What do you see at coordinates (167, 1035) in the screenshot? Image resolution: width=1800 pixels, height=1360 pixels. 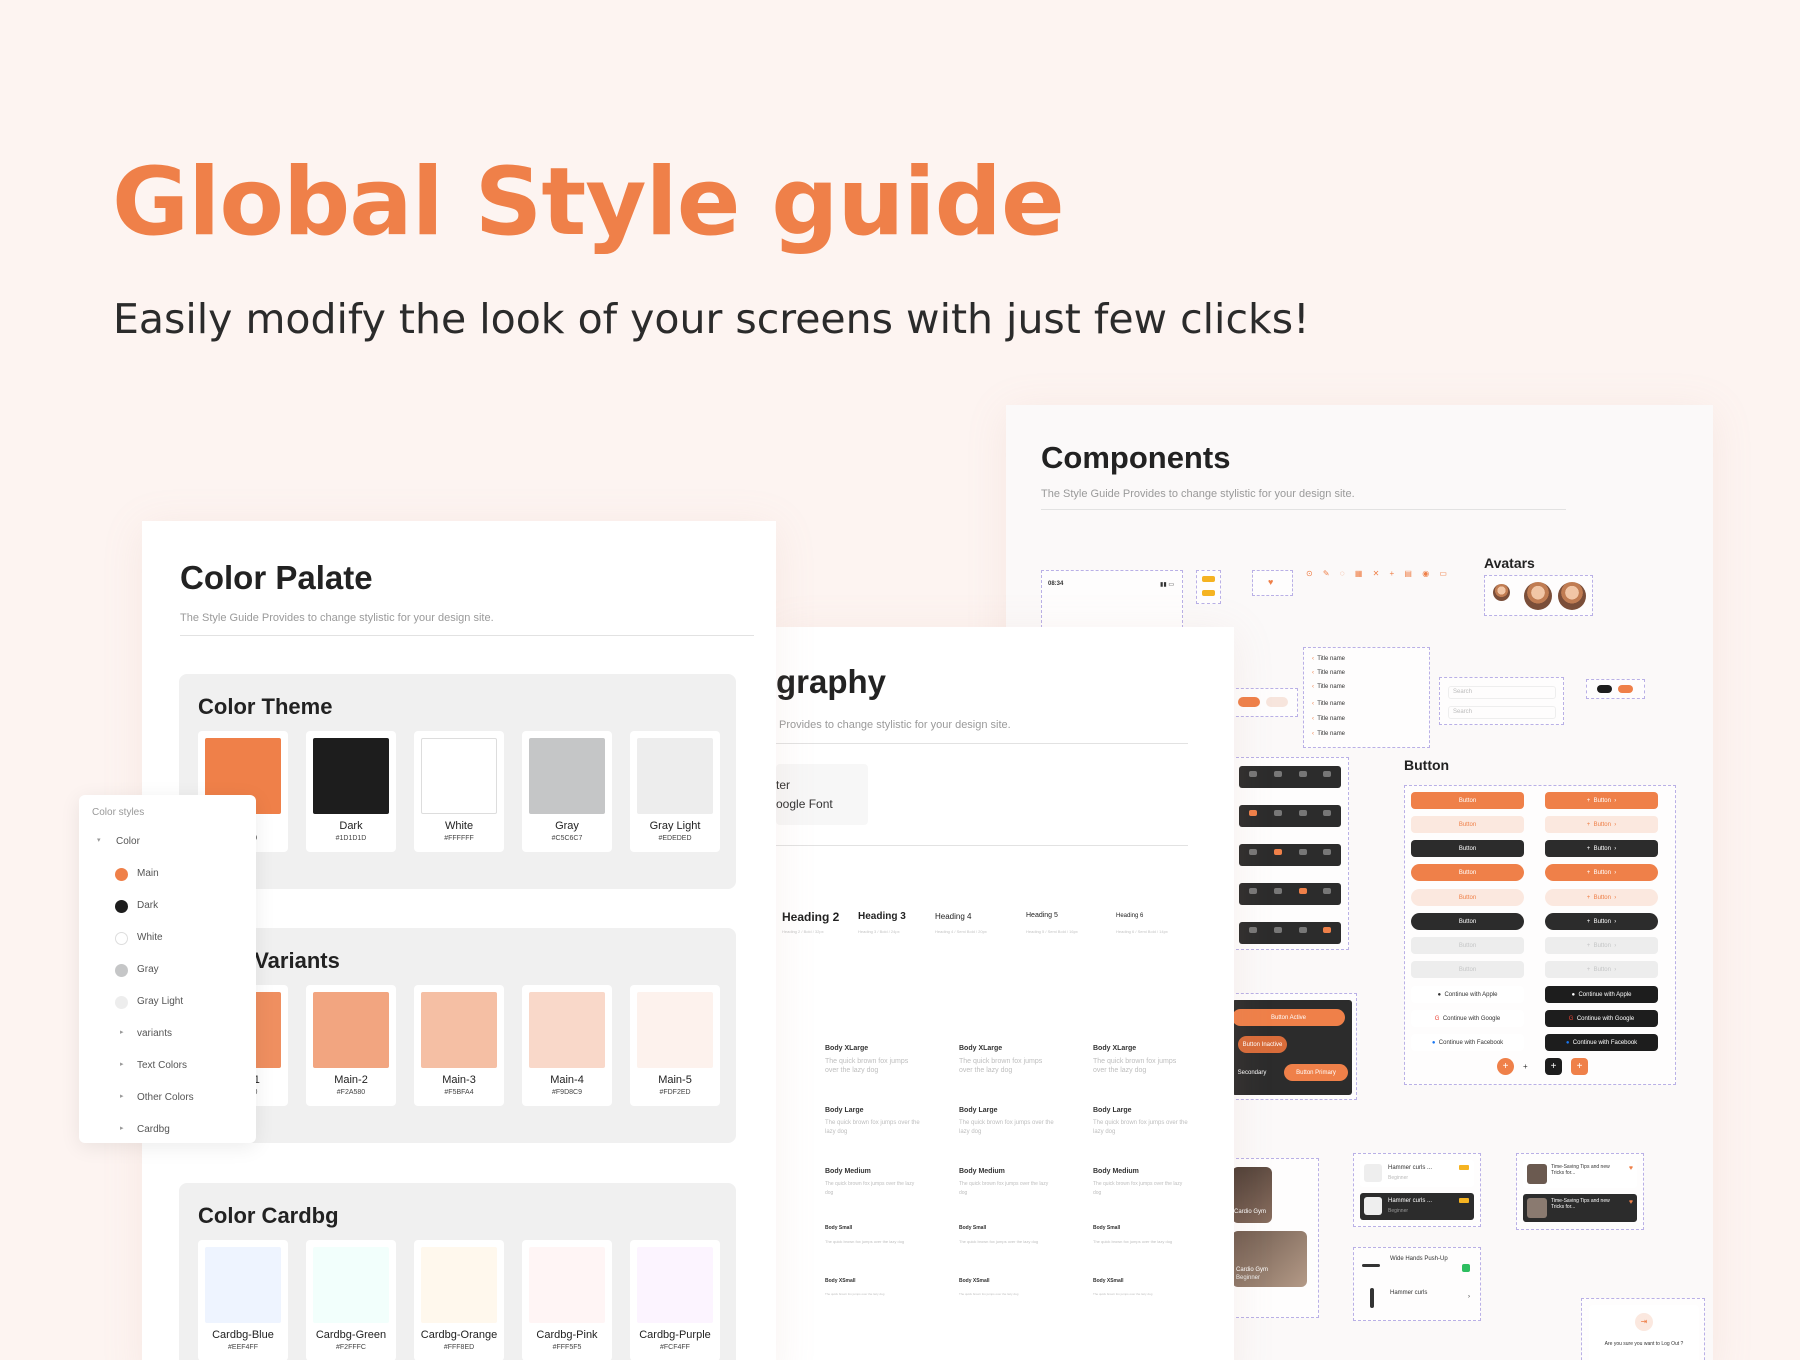 I see `color-style-folder: ▸ variants` at bounding box center [167, 1035].